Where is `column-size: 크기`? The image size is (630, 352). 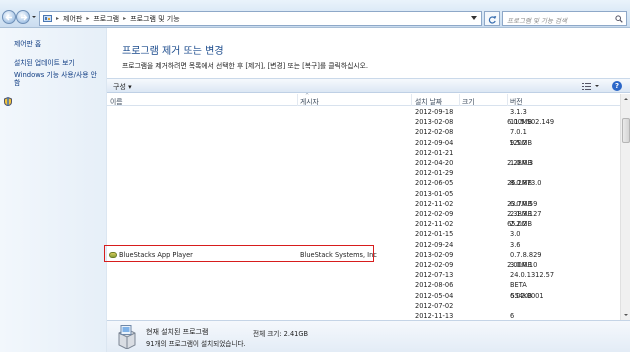
column-size: 크기 is located at coordinates (468, 101).